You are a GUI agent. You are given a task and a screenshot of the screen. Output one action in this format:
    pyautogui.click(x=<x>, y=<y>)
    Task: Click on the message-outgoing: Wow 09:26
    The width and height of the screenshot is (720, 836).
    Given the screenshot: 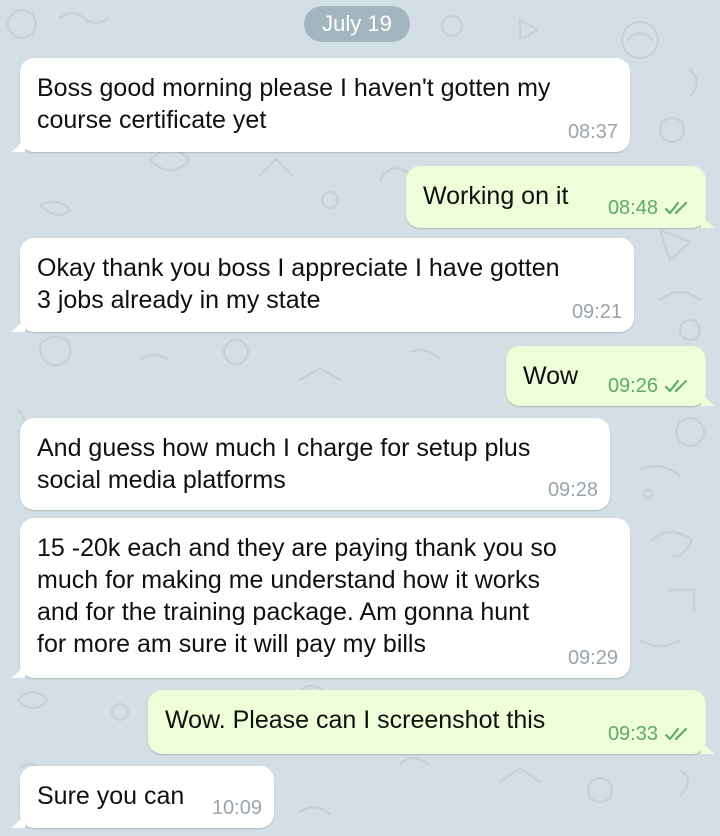 What is the action you would take?
    pyautogui.click(x=610, y=376)
    